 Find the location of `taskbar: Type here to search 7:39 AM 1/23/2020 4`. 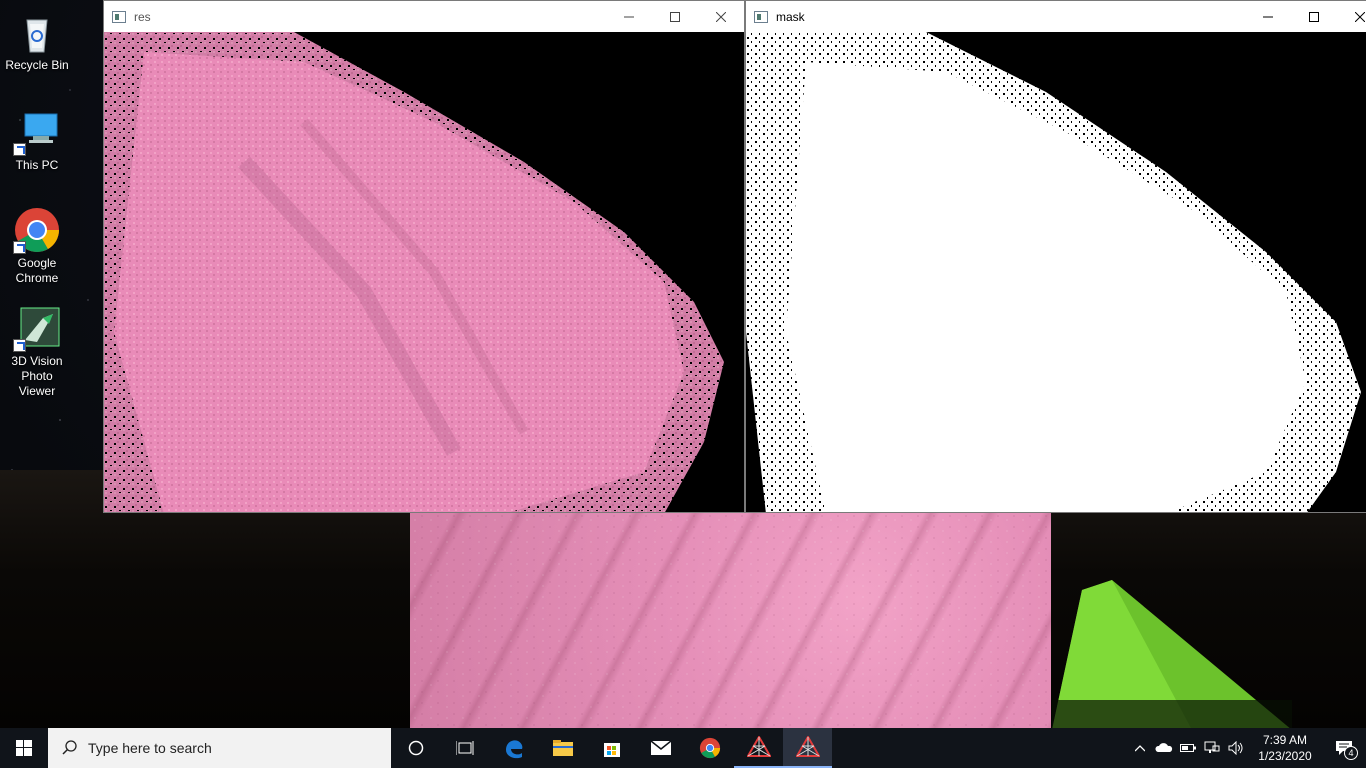

taskbar: Type here to search 7:39 AM 1/23/2020 4 is located at coordinates (683, 748).